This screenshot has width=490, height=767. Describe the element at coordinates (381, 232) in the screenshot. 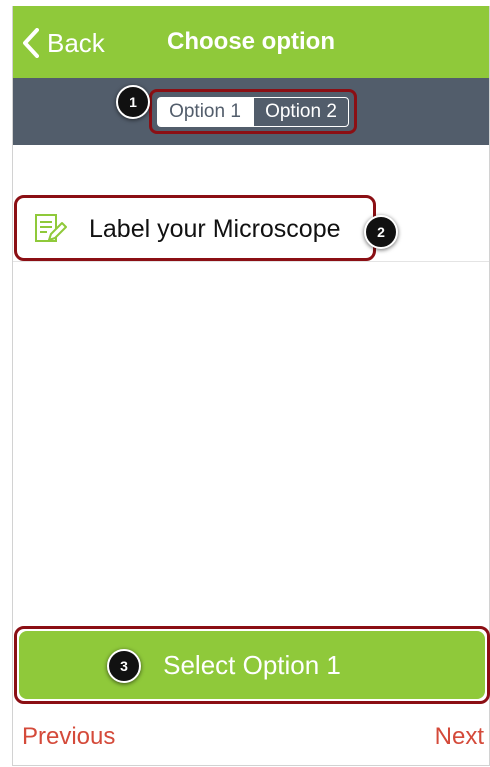

I see `callout-marker-2: 2` at that location.